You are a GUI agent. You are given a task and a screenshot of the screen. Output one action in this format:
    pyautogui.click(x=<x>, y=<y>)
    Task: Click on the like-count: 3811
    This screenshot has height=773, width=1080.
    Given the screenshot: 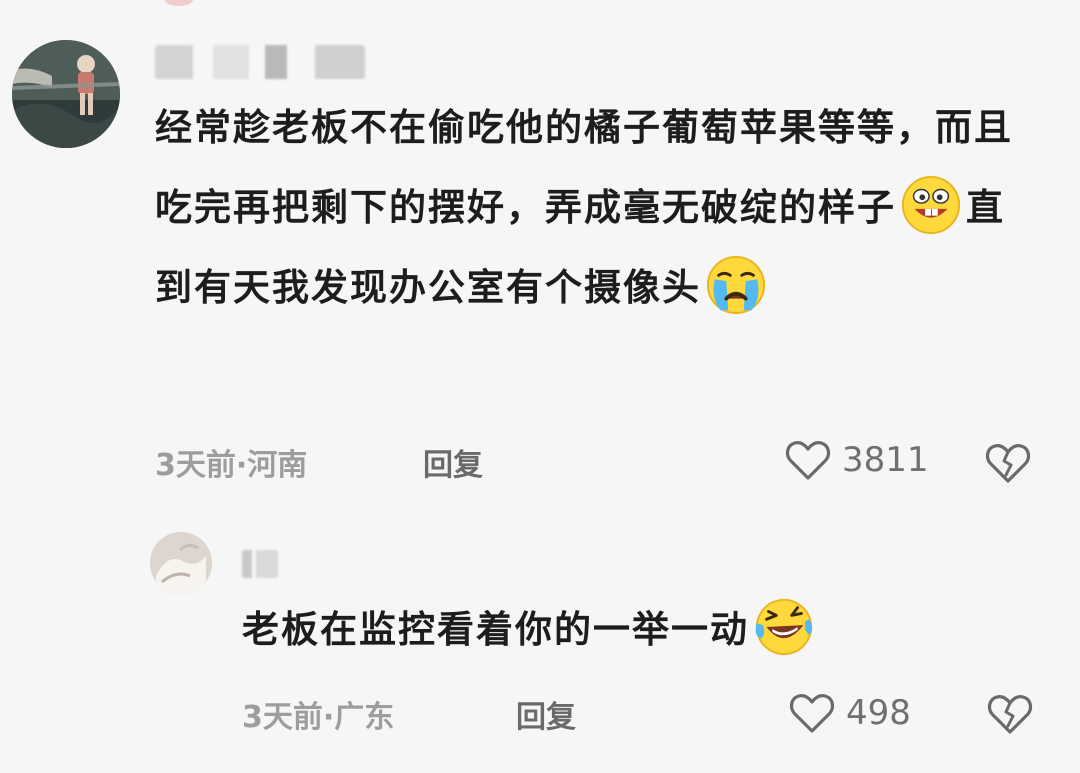 What is the action you would take?
    pyautogui.click(x=885, y=460)
    